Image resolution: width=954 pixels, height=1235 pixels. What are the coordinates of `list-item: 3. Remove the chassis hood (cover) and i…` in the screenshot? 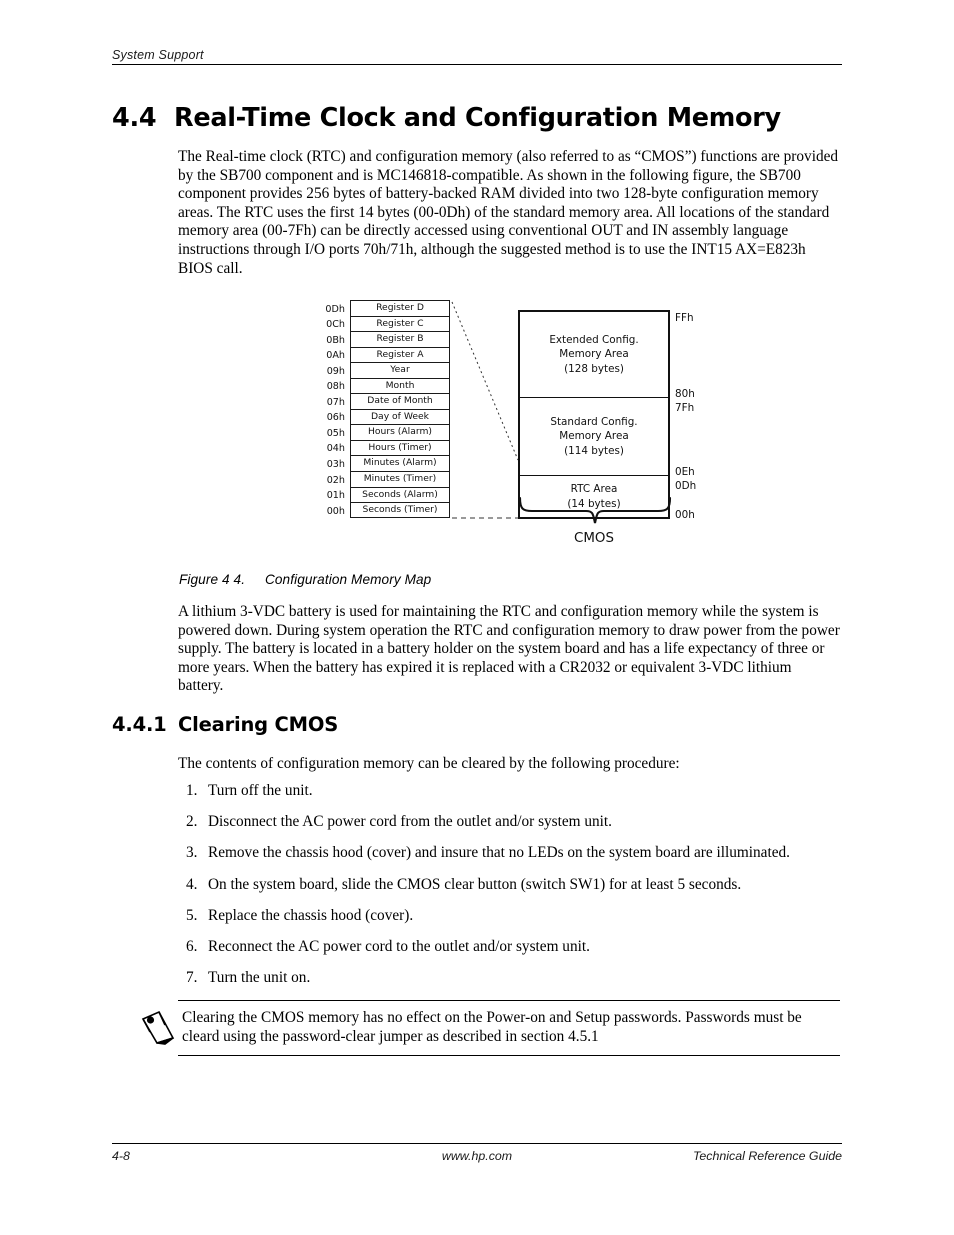 It's located at (516, 853).